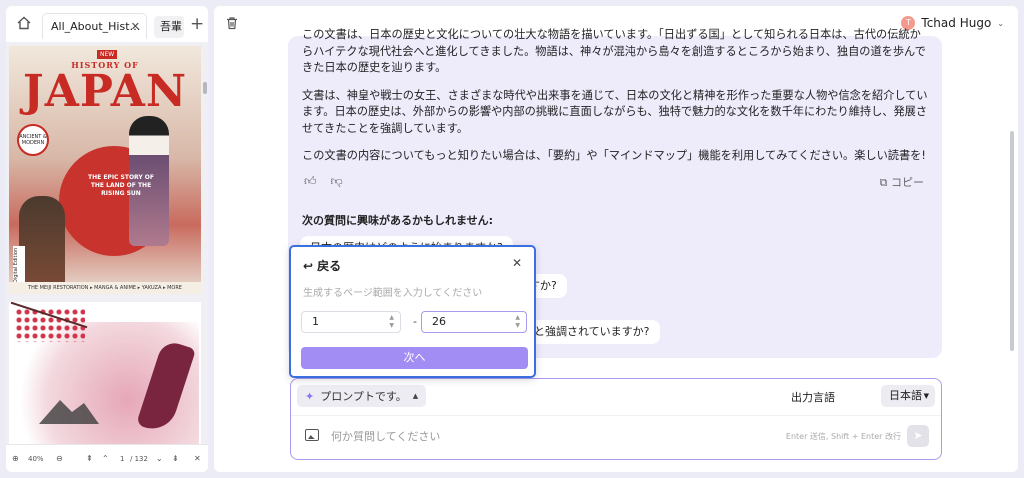 This screenshot has height=478, width=1024. Describe the element at coordinates (50, 325) in the screenshot. I see `cherry-blossom-graphic` at that location.